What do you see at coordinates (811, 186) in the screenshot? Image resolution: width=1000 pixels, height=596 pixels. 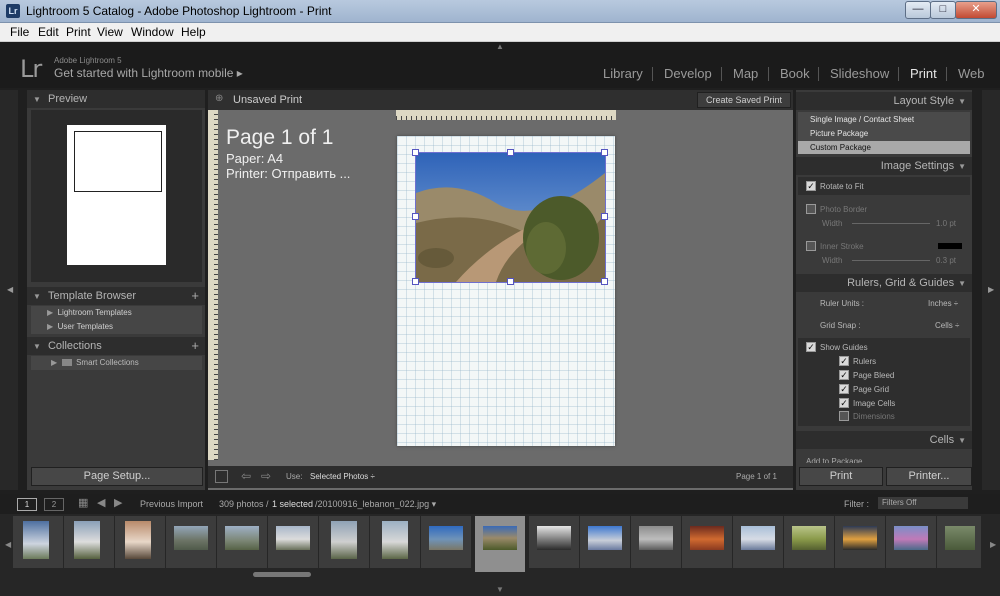 I see `rotate-to-fit-checkbox: ✓` at bounding box center [811, 186].